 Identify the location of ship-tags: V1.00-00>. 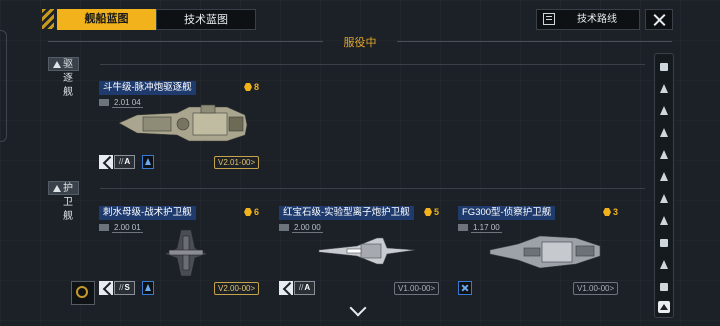
(538, 288).